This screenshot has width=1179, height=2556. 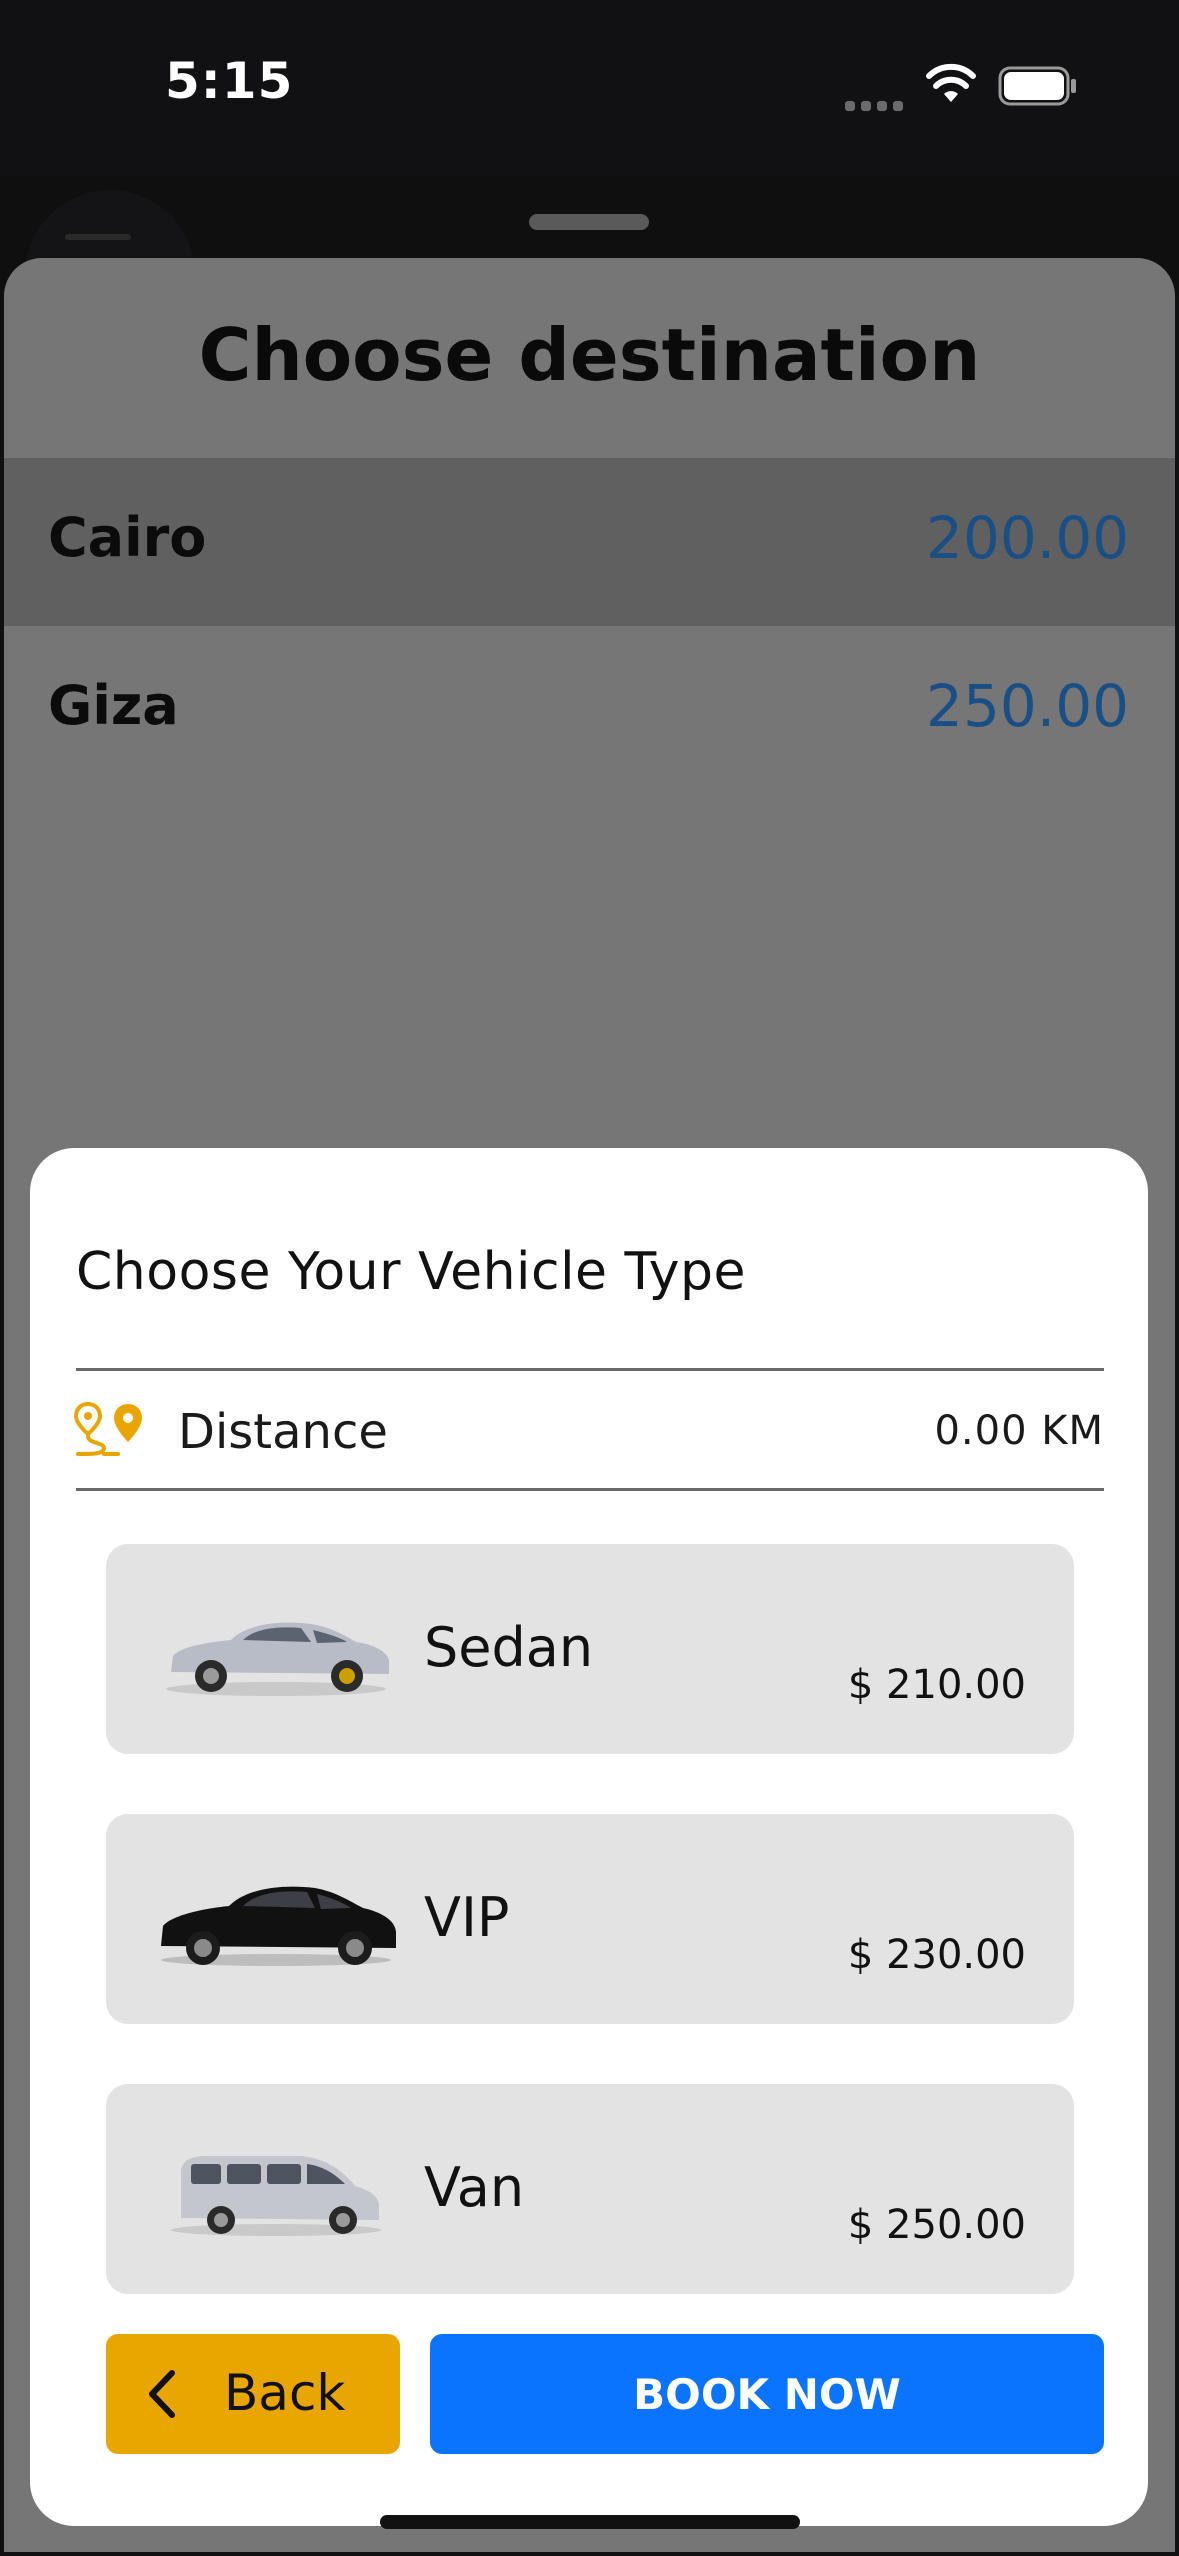 I want to click on distance-label: Distance, so click(x=283, y=1432).